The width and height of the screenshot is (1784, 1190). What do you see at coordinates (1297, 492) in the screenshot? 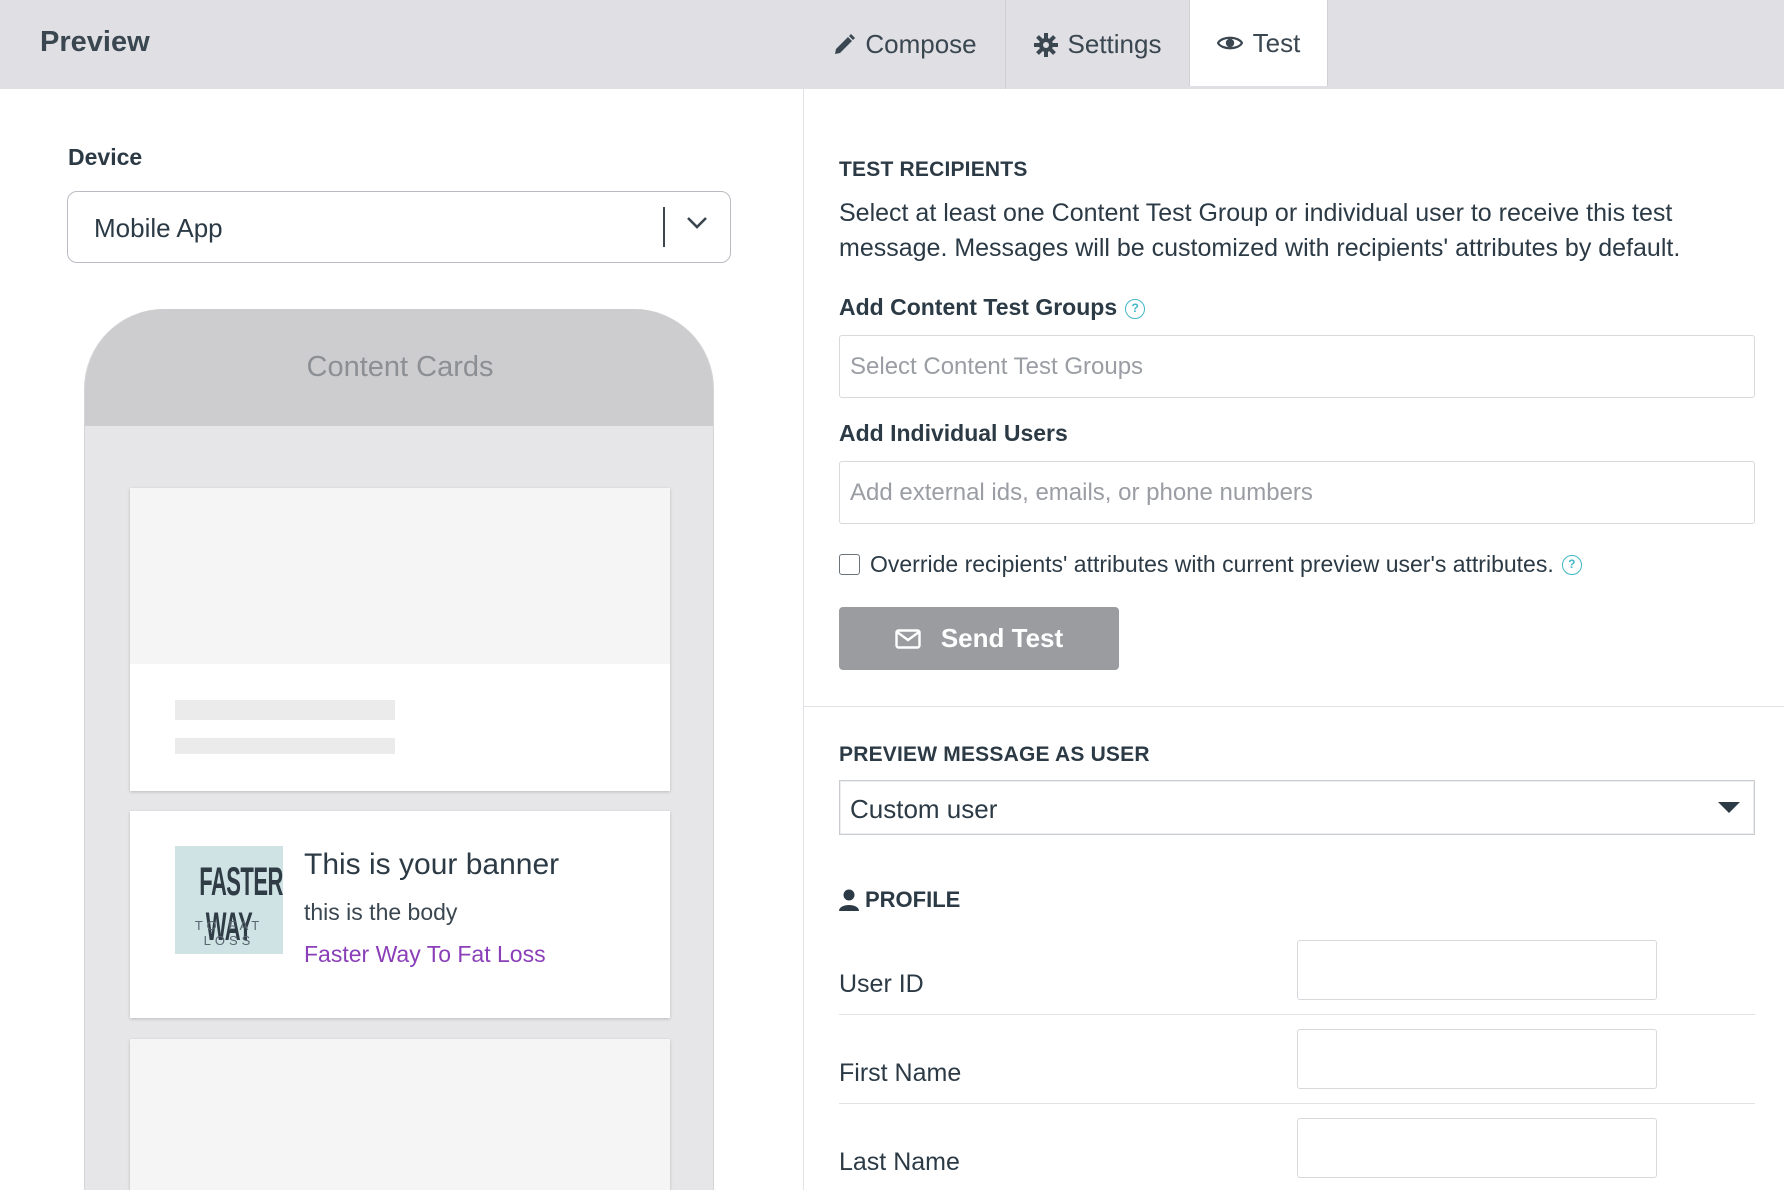
I see `individual-users-input` at bounding box center [1297, 492].